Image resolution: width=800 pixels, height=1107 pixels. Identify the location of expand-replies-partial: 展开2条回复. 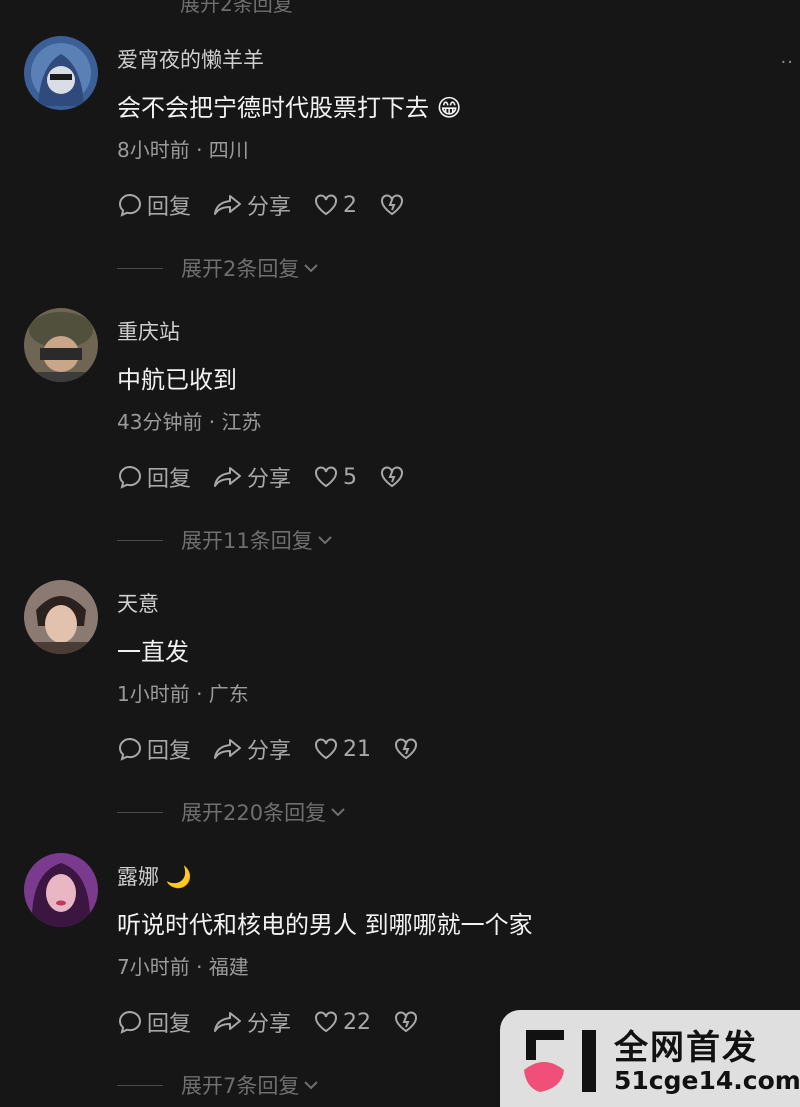
(236, 8).